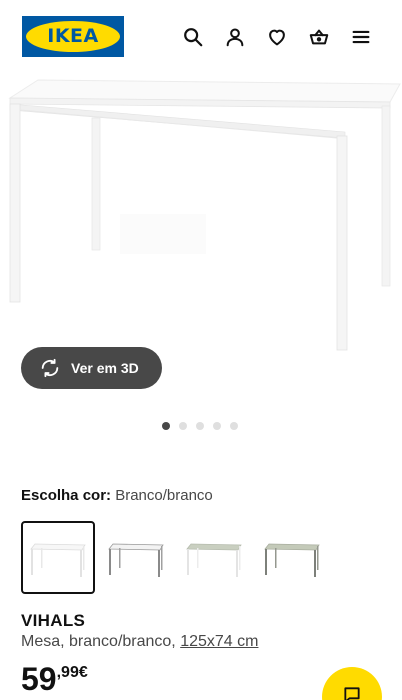 The width and height of the screenshot is (402, 700). I want to click on heart-icon, so click(277, 37).